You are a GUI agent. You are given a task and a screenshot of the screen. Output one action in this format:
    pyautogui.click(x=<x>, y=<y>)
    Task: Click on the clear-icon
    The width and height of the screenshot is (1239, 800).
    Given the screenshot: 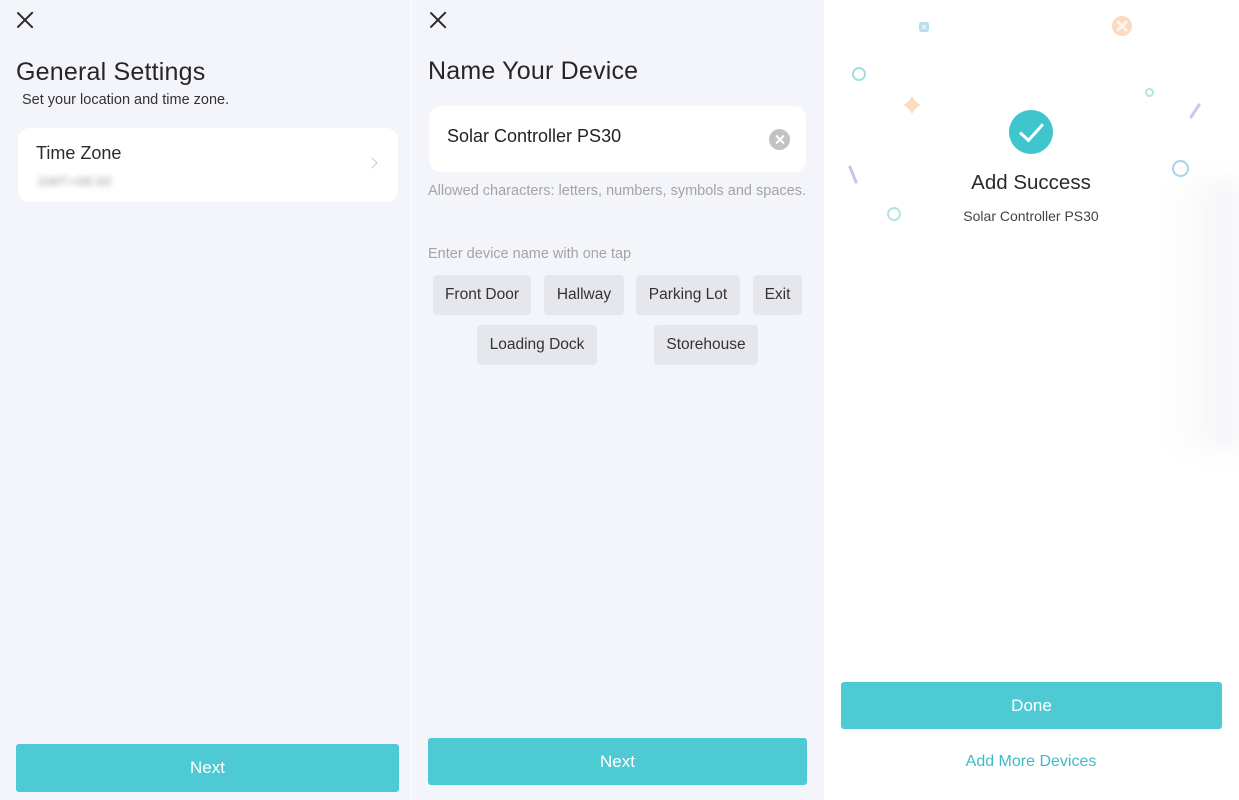 What is the action you would take?
    pyautogui.click(x=779, y=139)
    